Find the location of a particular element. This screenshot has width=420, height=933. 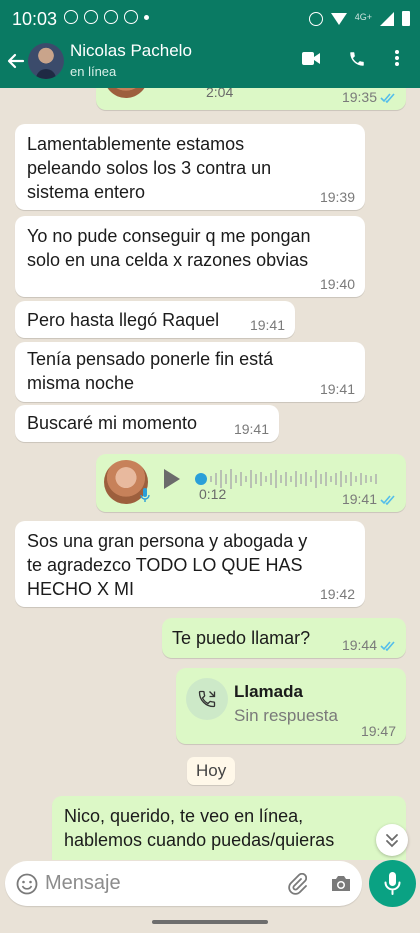

day-separator: Hoy is located at coordinates (211, 771).